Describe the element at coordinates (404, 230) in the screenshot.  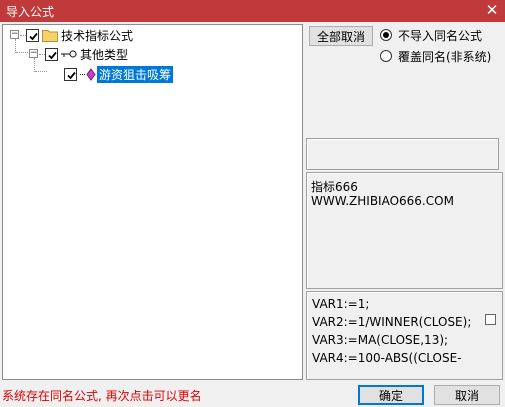
I see `description-panel: 指标666 WWW.ZHIBIAO666.COM` at that location.